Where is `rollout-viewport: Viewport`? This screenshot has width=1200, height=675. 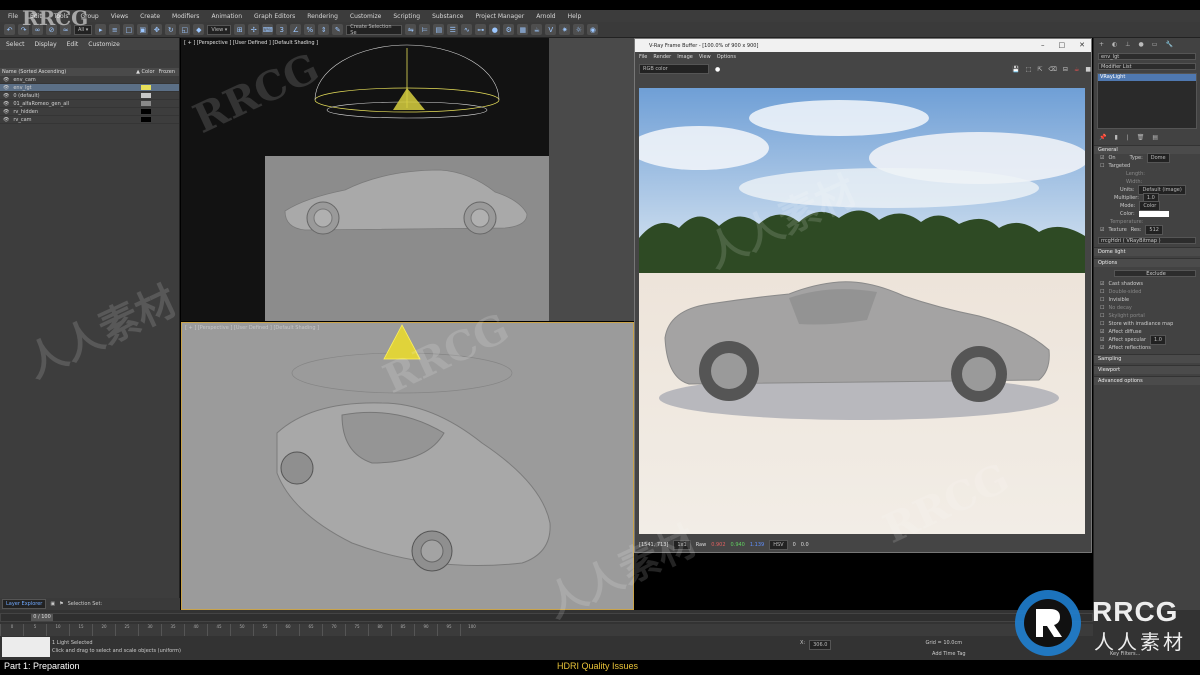 rollout-viewport: Viewport is located at coordinates (1147, 369).